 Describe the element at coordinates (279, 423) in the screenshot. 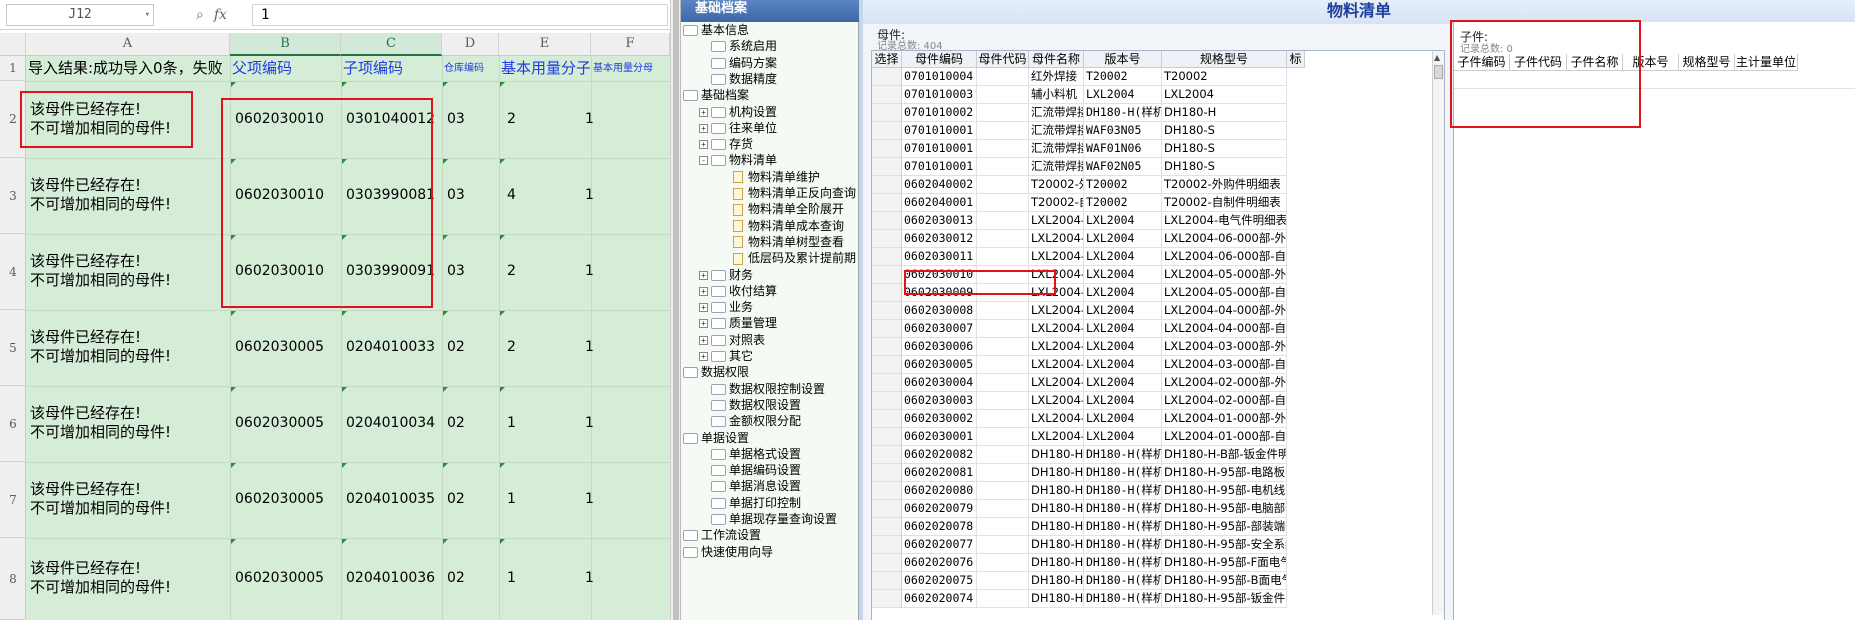

I see `cell-parent: 0602030005` at that location.